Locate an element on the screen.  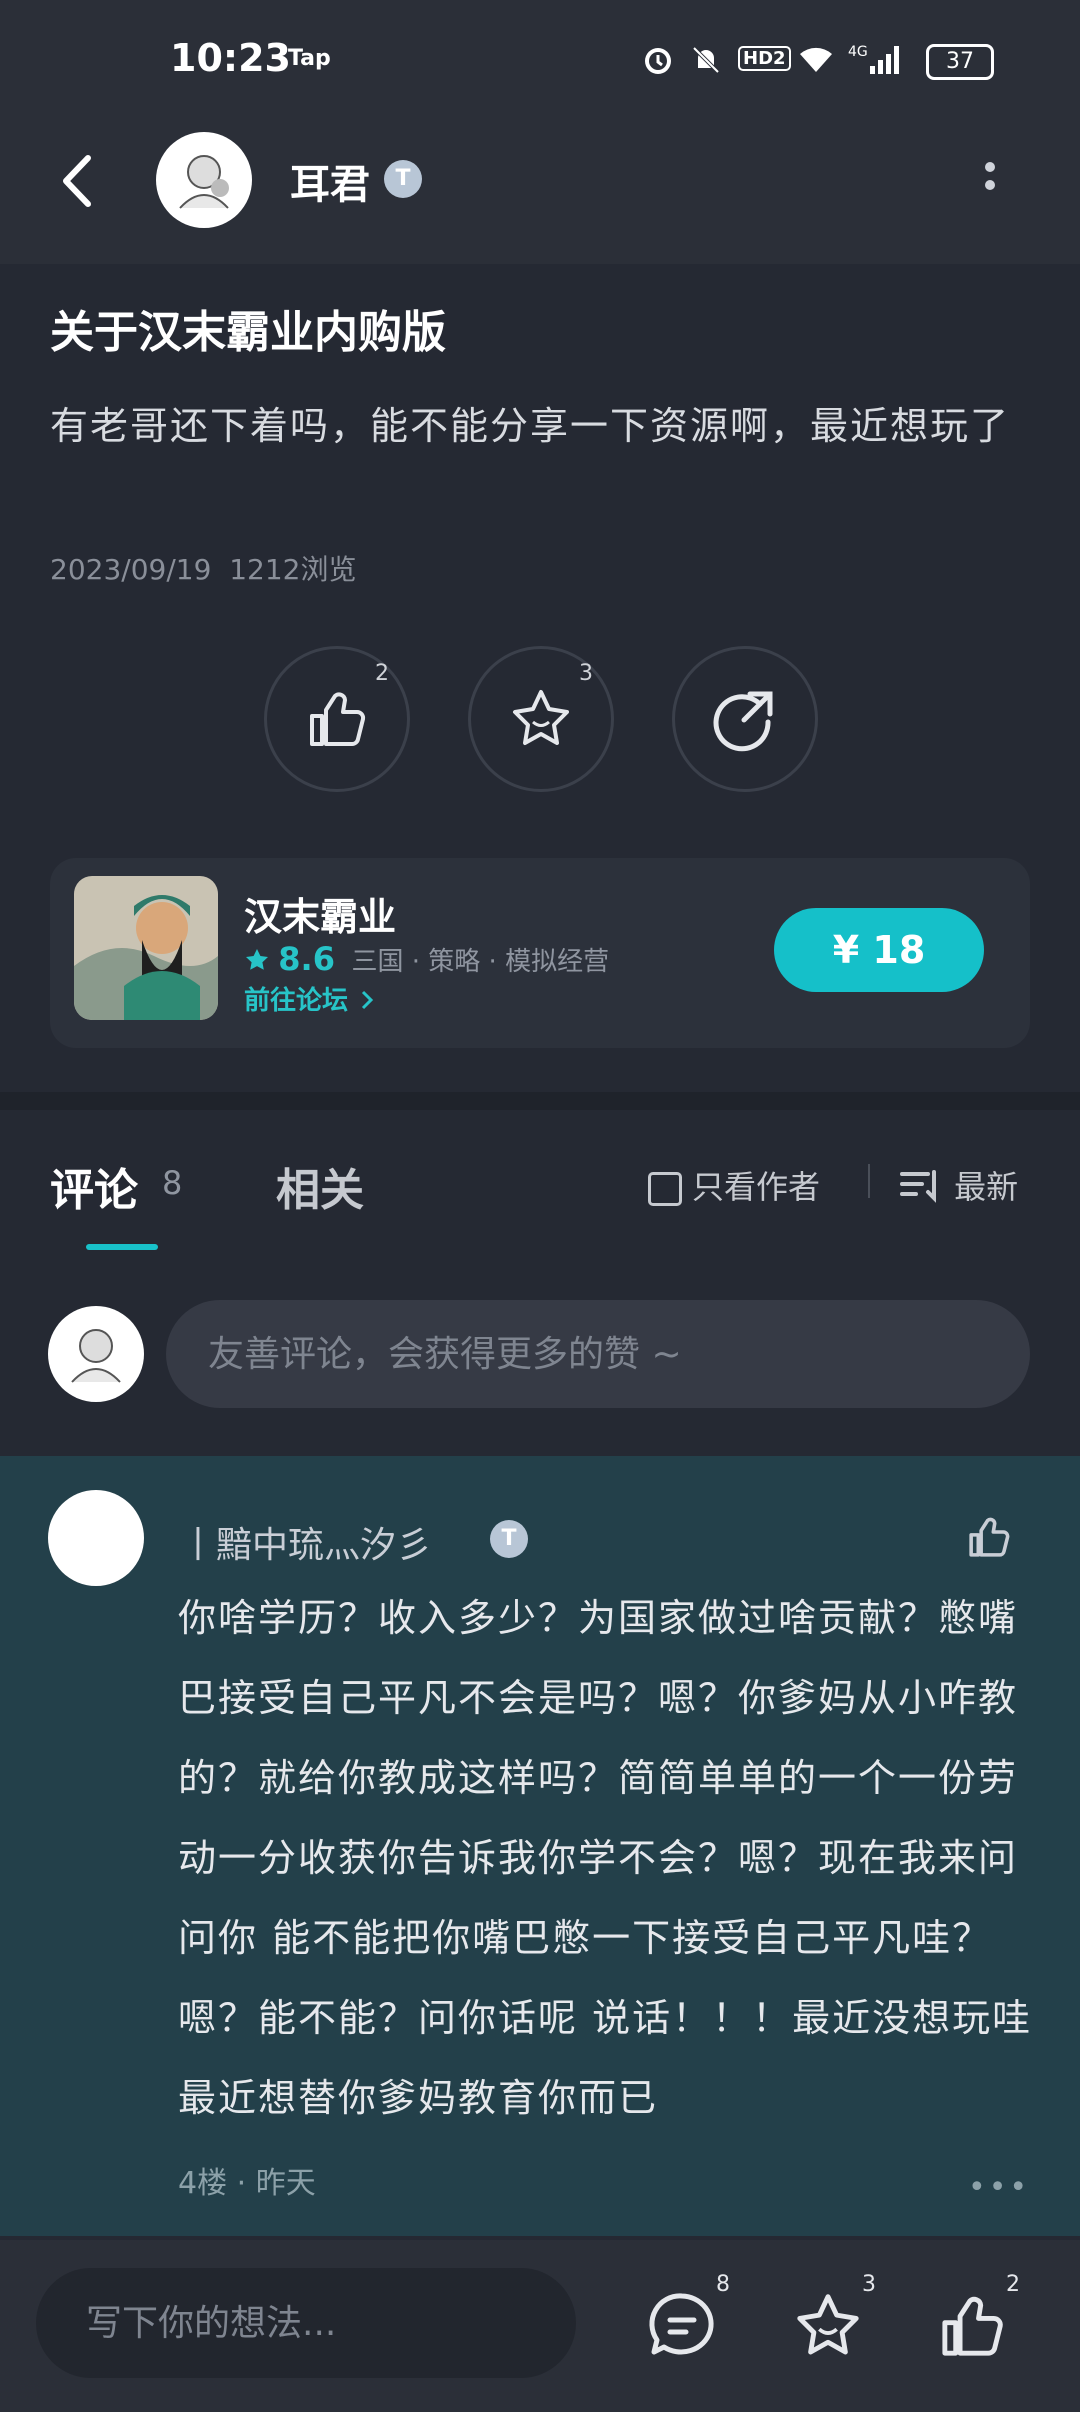
bottom-comment-button: 8 is located at coordinates (687, 2318).